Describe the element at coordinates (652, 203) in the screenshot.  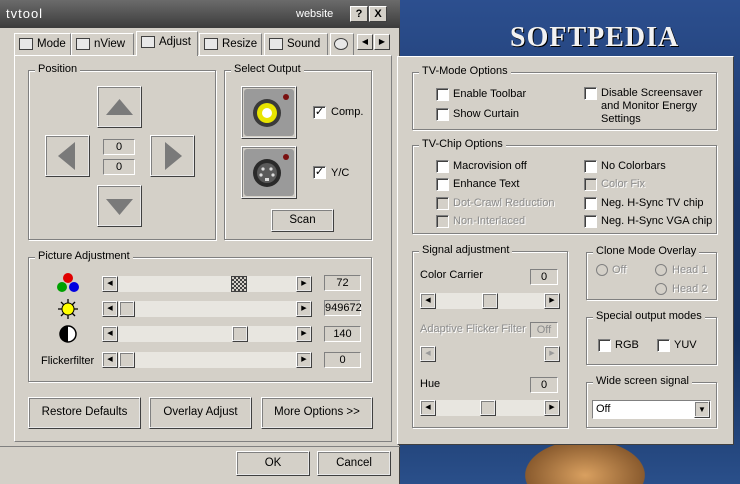
I see `neg-hsync-tv-label: Neg. H-Sync TV chip` at that location.